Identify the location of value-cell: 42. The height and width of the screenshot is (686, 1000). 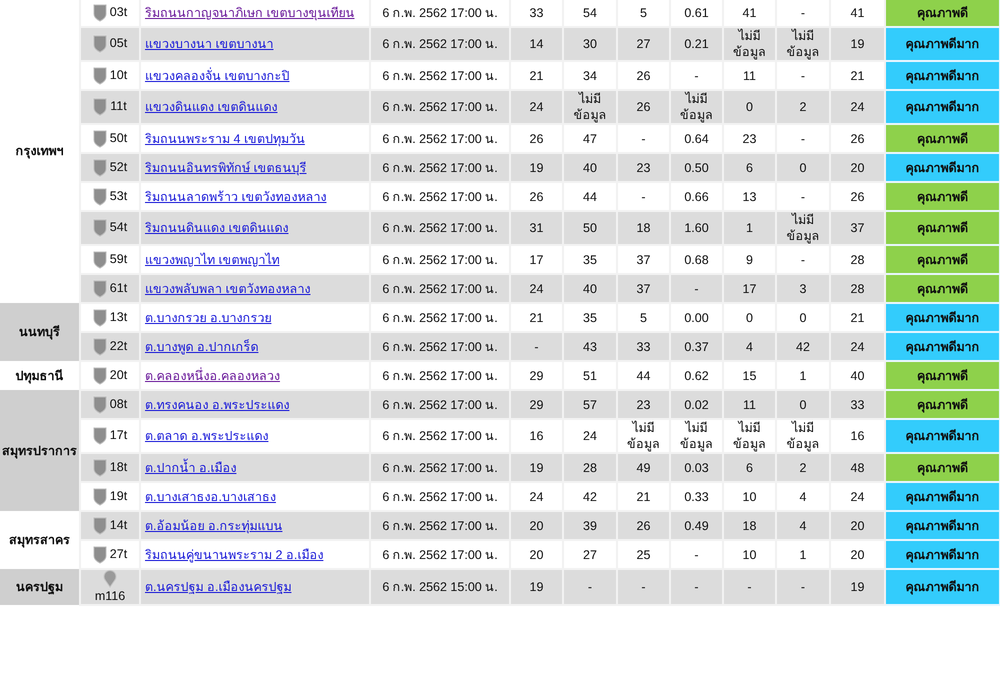
(590, 496).